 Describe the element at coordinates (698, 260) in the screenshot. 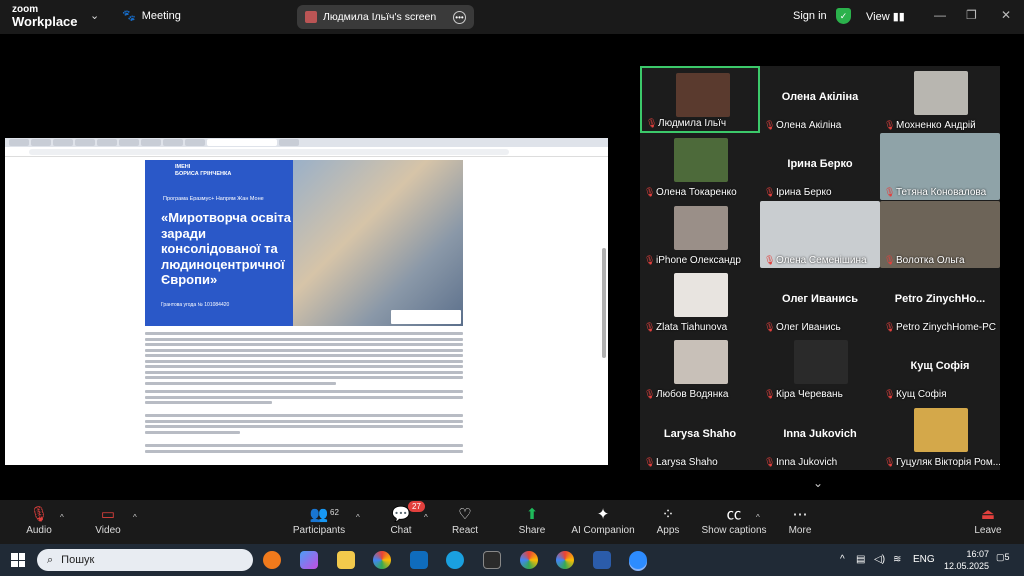

I see `participant-name-label: iPhone Олександр` at that location.